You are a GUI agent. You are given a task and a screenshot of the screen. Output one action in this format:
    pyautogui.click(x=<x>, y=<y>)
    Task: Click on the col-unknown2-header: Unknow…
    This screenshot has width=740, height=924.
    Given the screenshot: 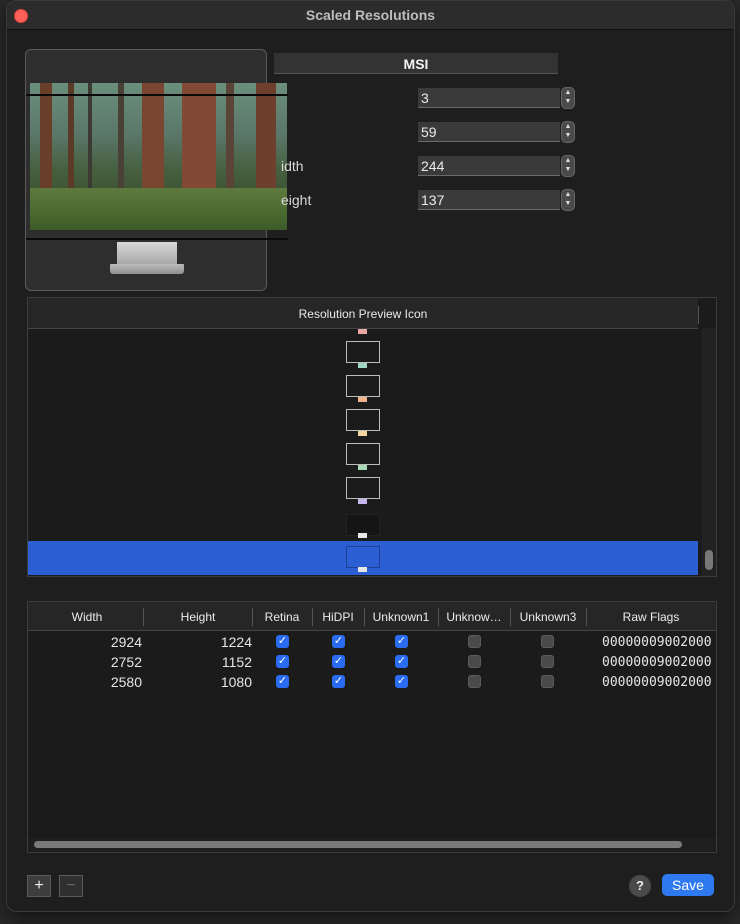 What is the action you would take?
    pyautogui.click(x=474, y=616)
    